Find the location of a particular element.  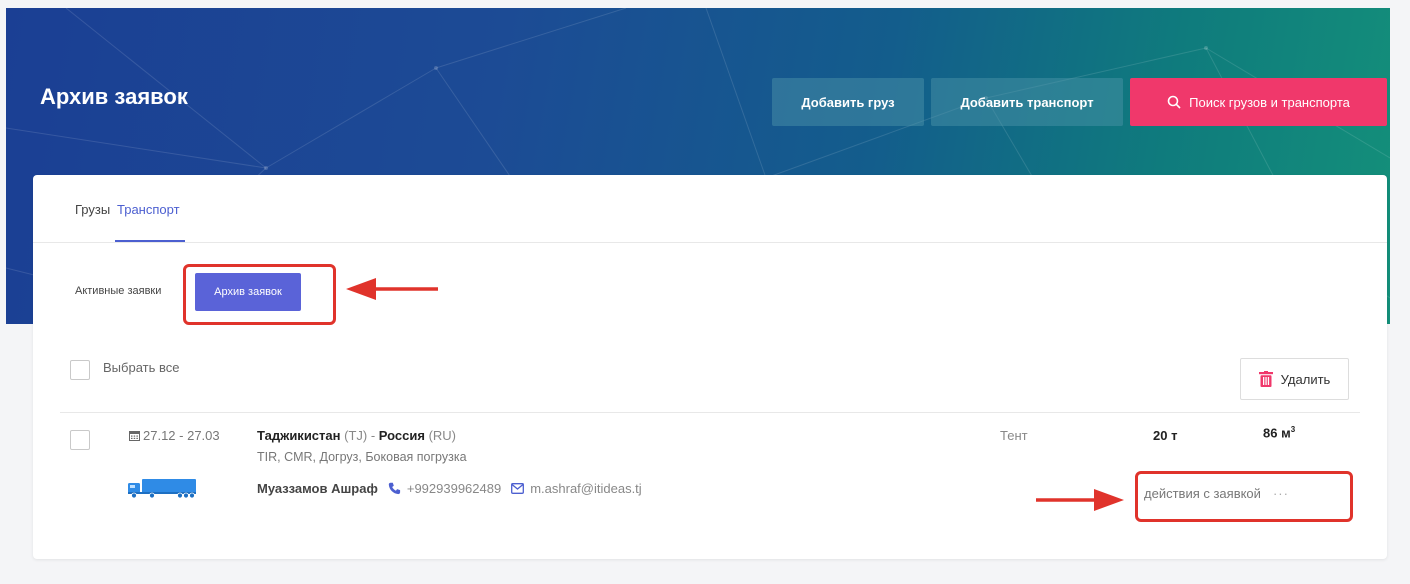

add-transport-button: Добавить транспорт is located at coordinates (1027, 102).